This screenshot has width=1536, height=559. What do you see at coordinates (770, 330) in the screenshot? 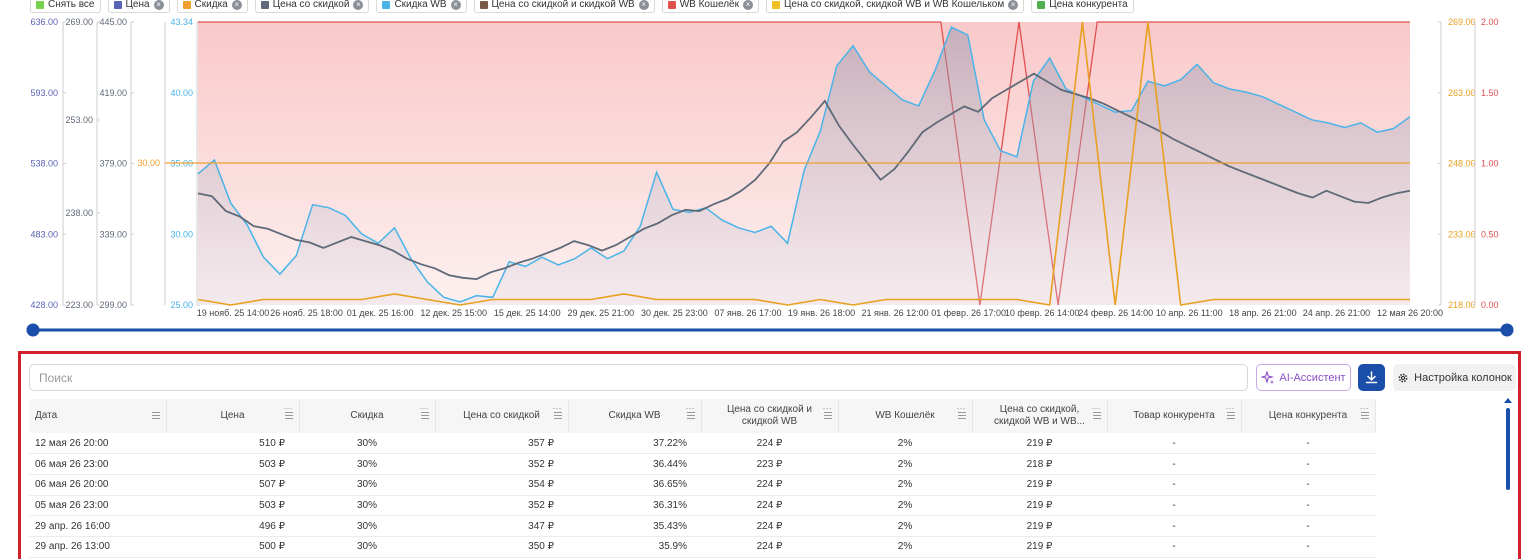
I see `date-range-slider` at bounding box center [770, 330].